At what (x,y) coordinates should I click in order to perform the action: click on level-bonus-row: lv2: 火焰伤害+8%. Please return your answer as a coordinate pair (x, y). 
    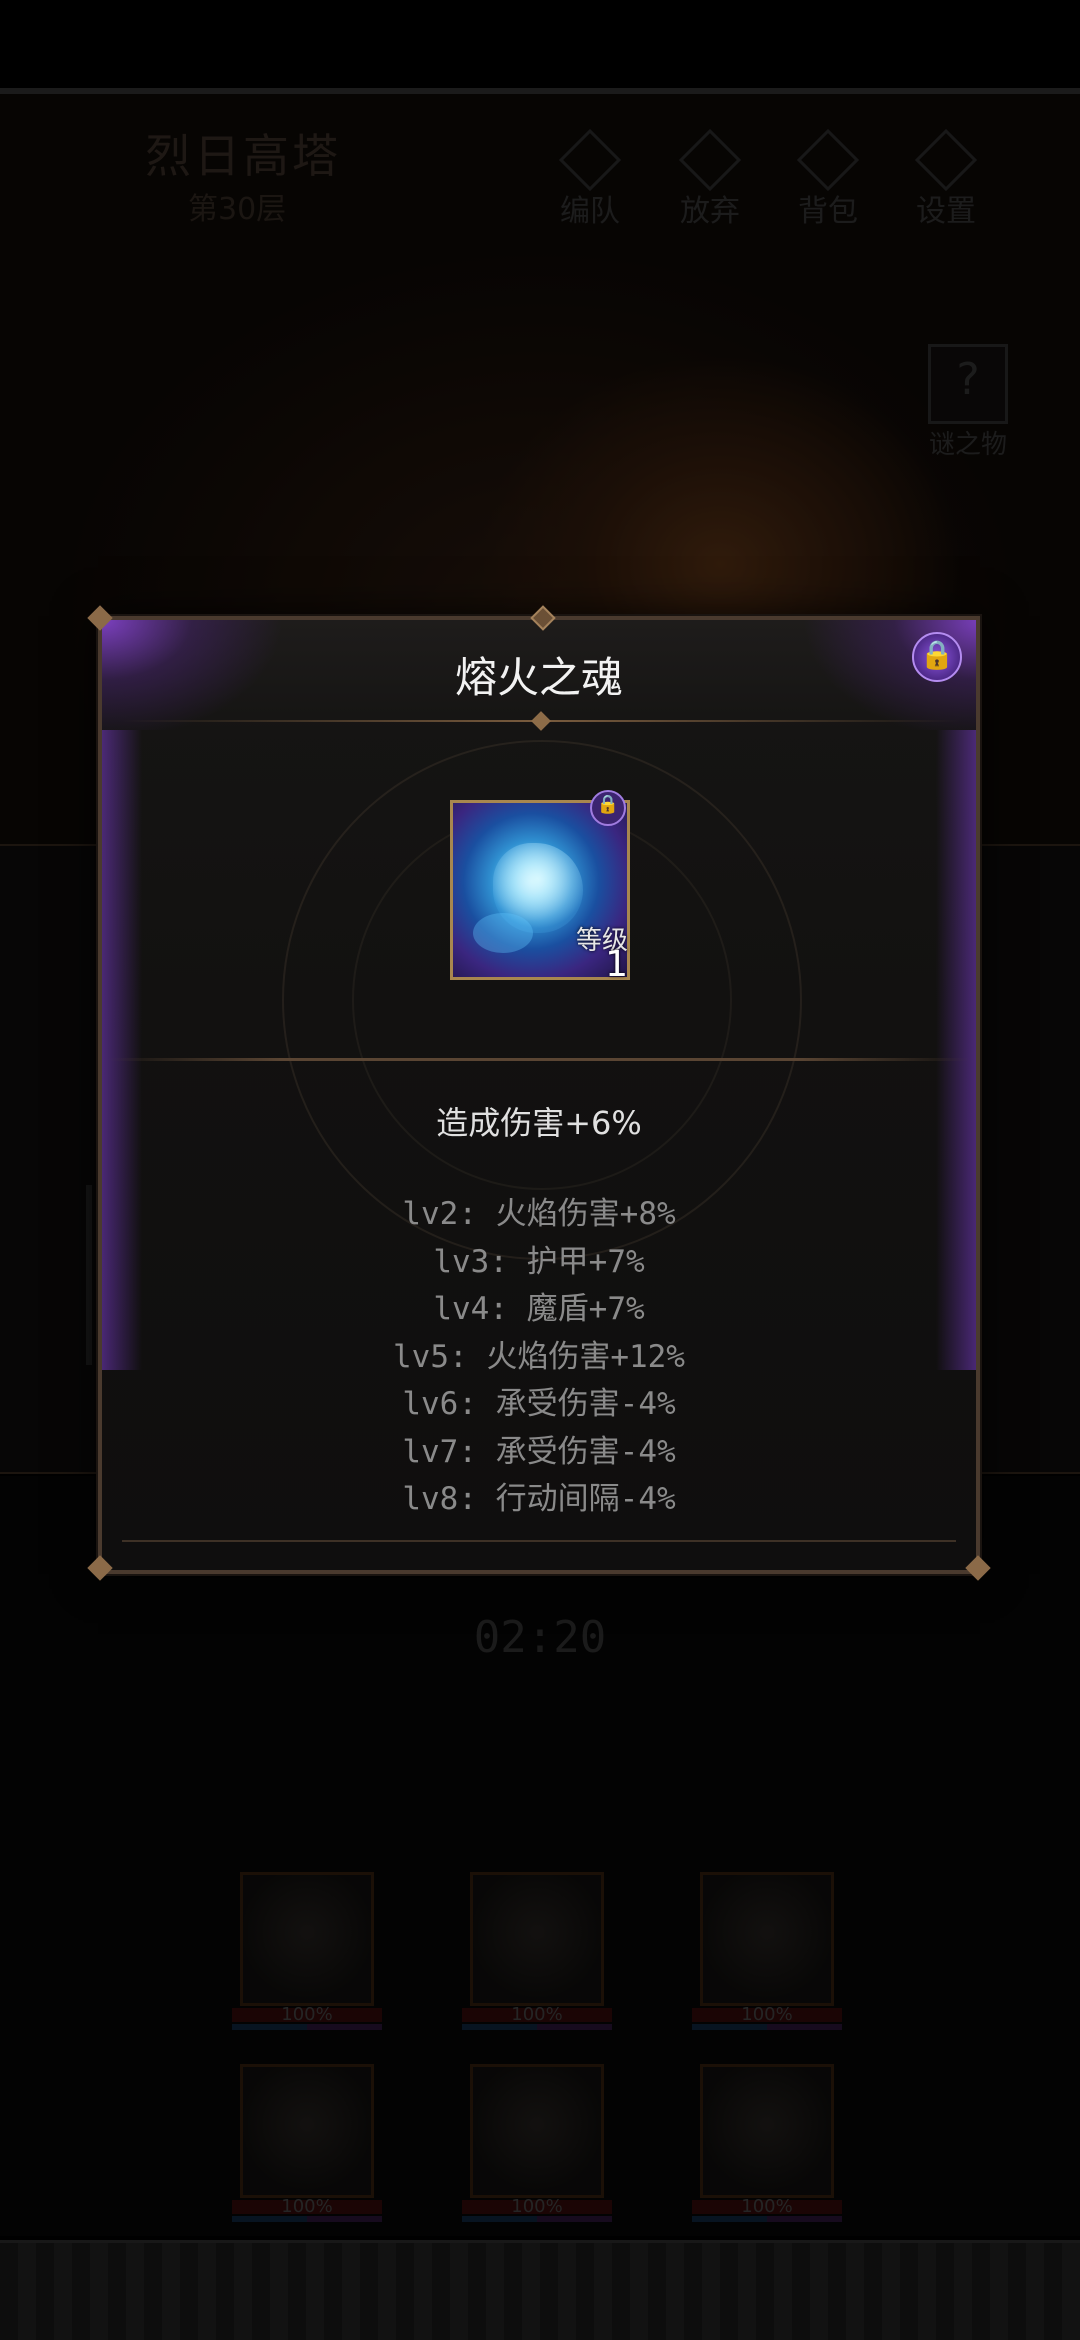
    Looking at the image, I should click on (539, 1214).